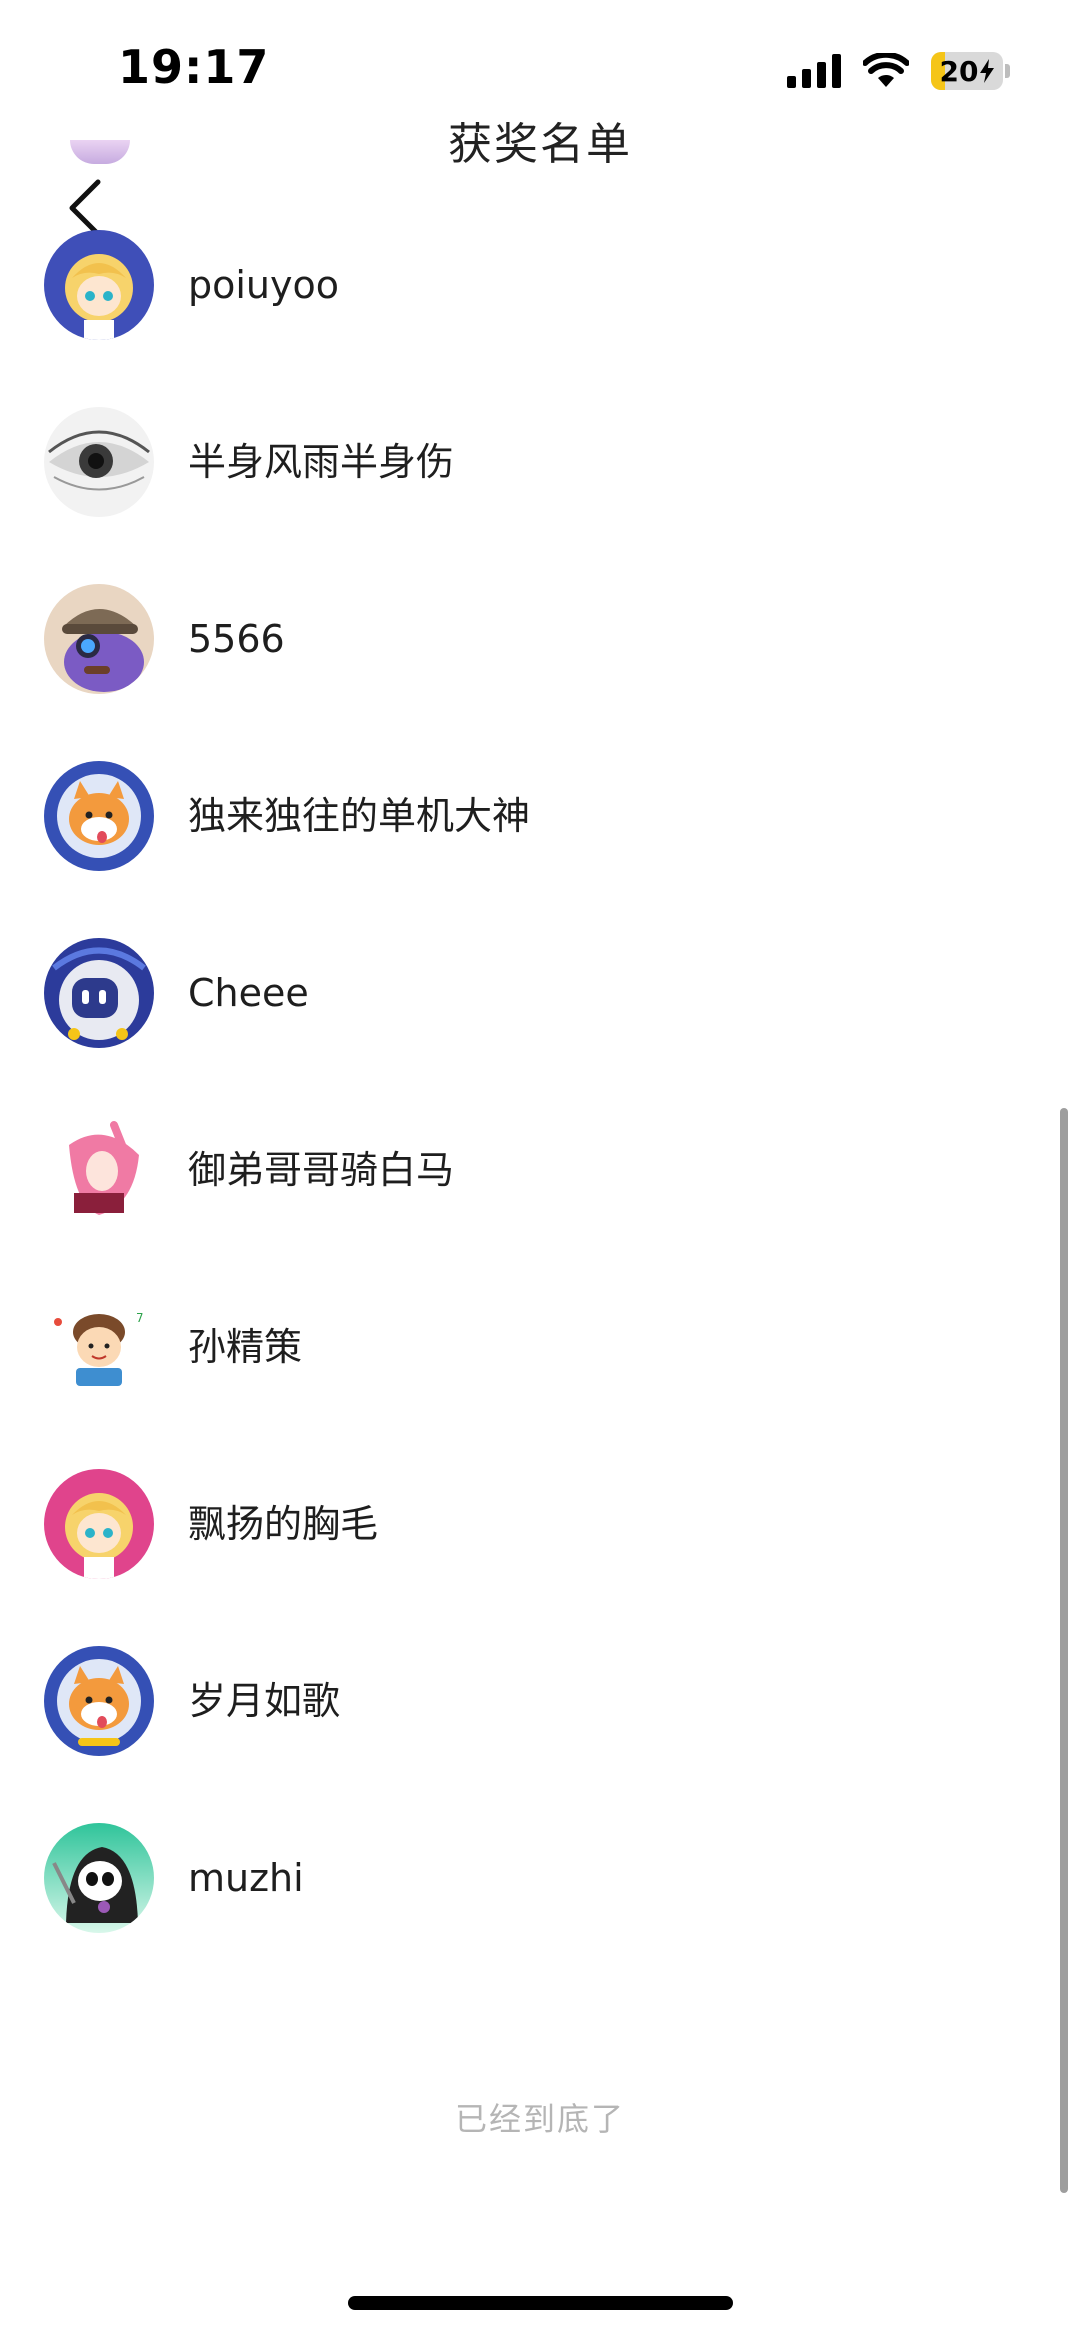 The width and height of the screenshot is (1080, 2337). What do you see at coordinates (99, 1170) in the screenshot?
I see `pink-hair-character-avatar` at bounding box center [99, 1170].